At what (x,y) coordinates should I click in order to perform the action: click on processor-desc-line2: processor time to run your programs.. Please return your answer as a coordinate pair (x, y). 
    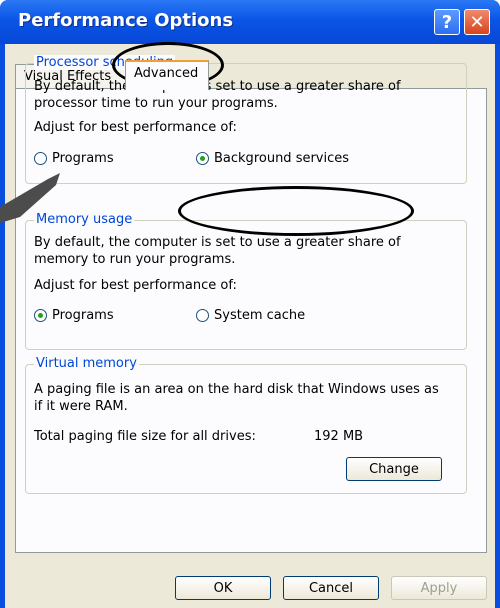
    Looking at the image, I should click on (156, 103).